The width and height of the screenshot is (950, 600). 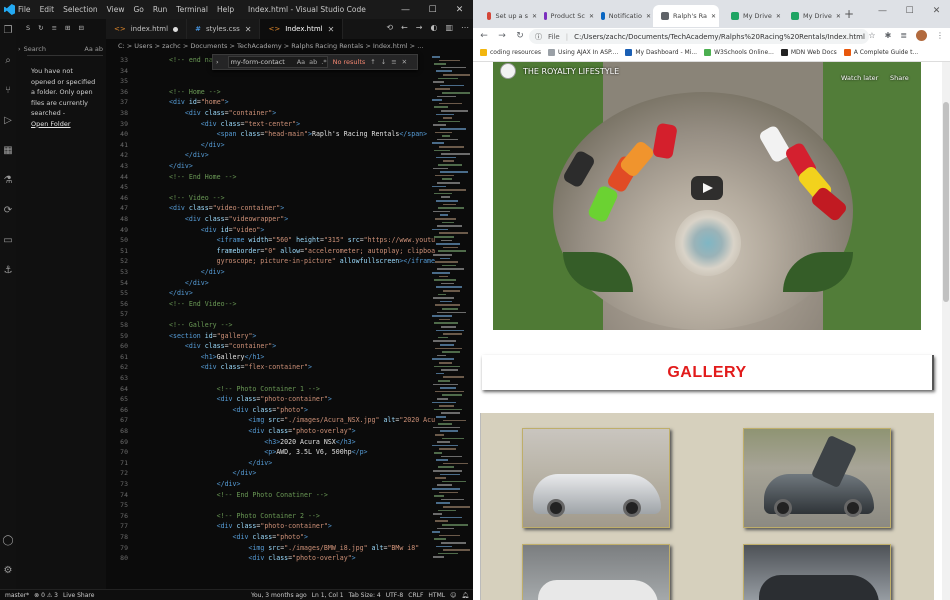 What do you see at coordinates (197, 198) in the screenshot?
I see `code-line: <!-- Video -->` at bounding box center [197, 198].